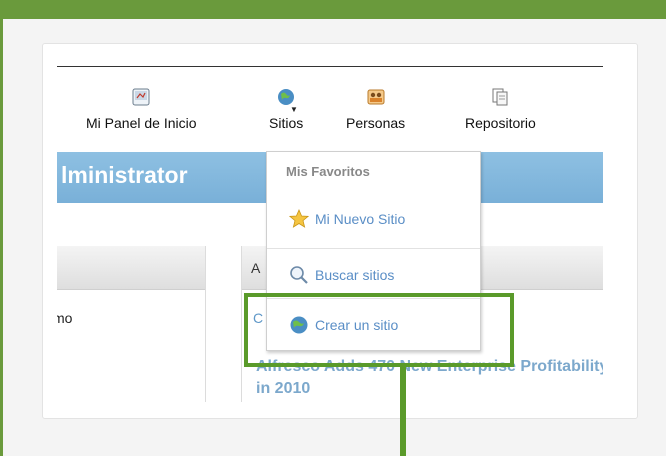  Describe the element at coordinates (375, 109) in the screenshot. I see `nav-people: Personas` at that location.